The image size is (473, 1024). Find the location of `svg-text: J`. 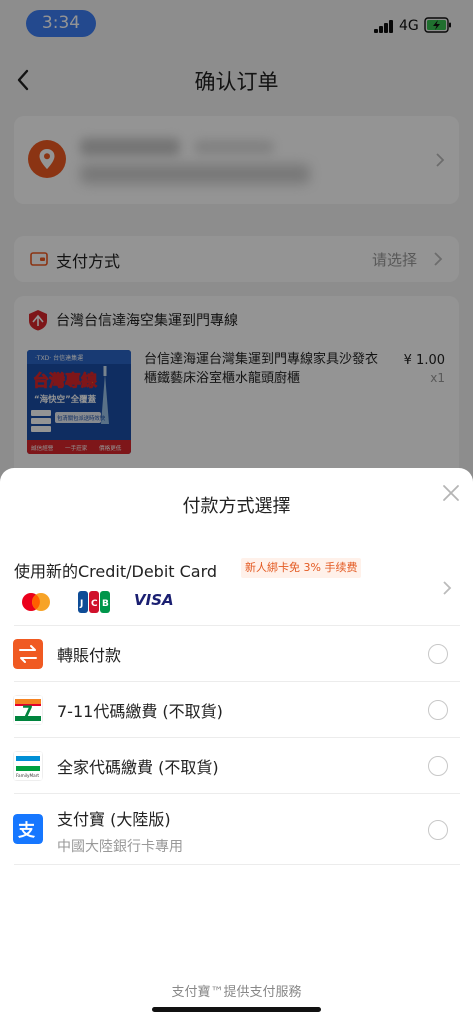

svg-text: J is located at coordinates (81, 604).